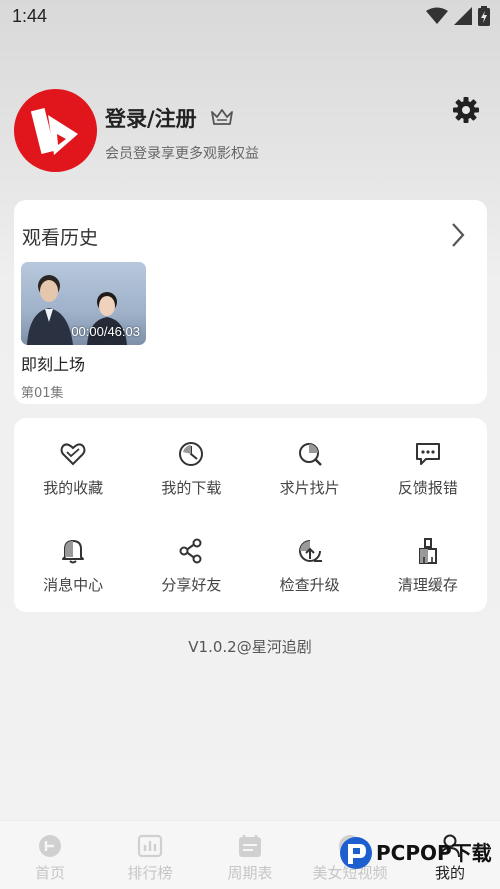 The height and width of the screenshot is (889, 500). I want to click on nav-home: 首页, so click(50, 855).